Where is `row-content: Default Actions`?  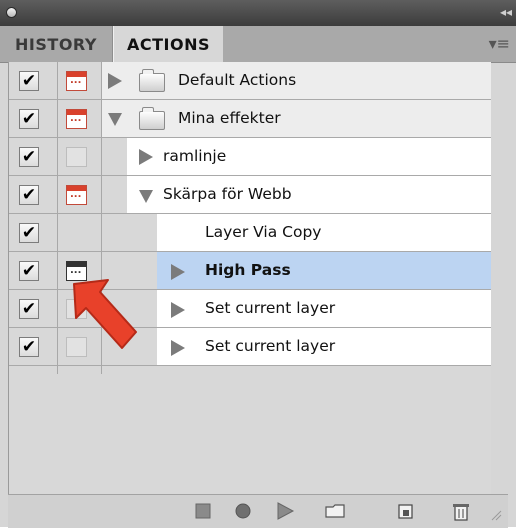 row-content: Default Actions is located at coordinates (296, 80).